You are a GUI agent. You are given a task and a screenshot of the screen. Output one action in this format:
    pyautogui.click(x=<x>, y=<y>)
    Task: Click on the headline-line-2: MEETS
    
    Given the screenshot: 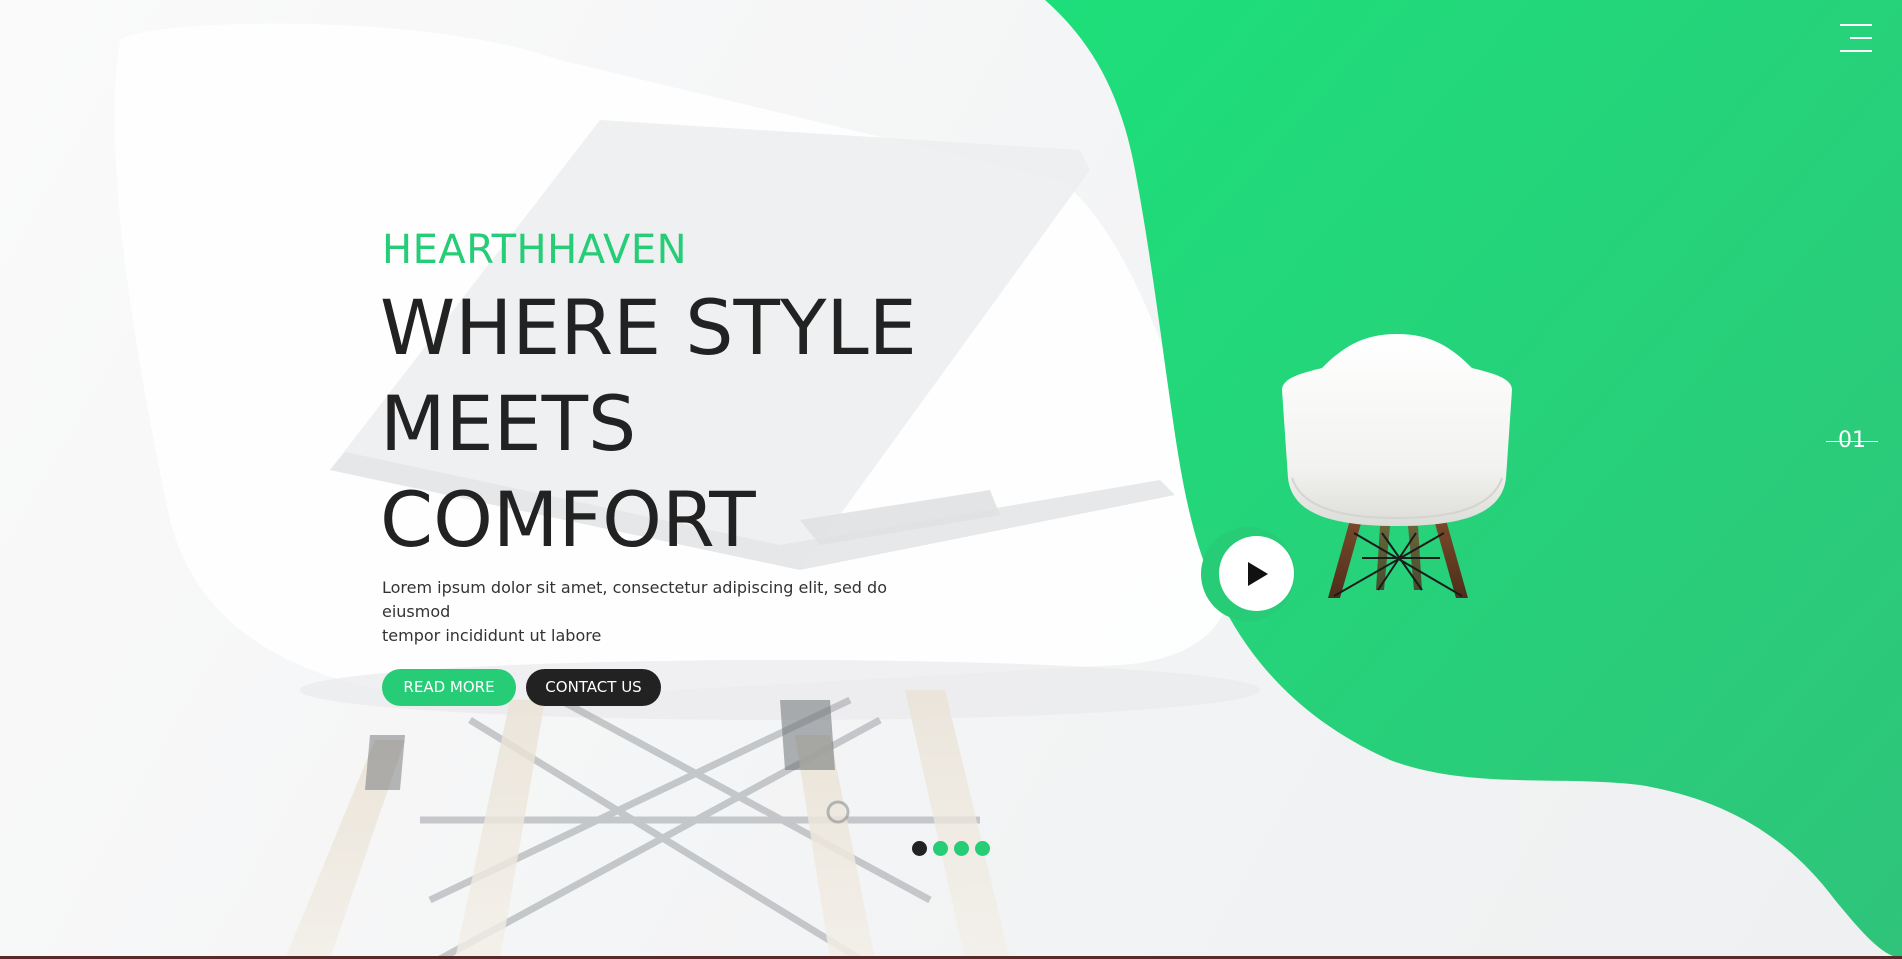 What is the action you would take?
    pyautogui.click(x=508, y=423)
    